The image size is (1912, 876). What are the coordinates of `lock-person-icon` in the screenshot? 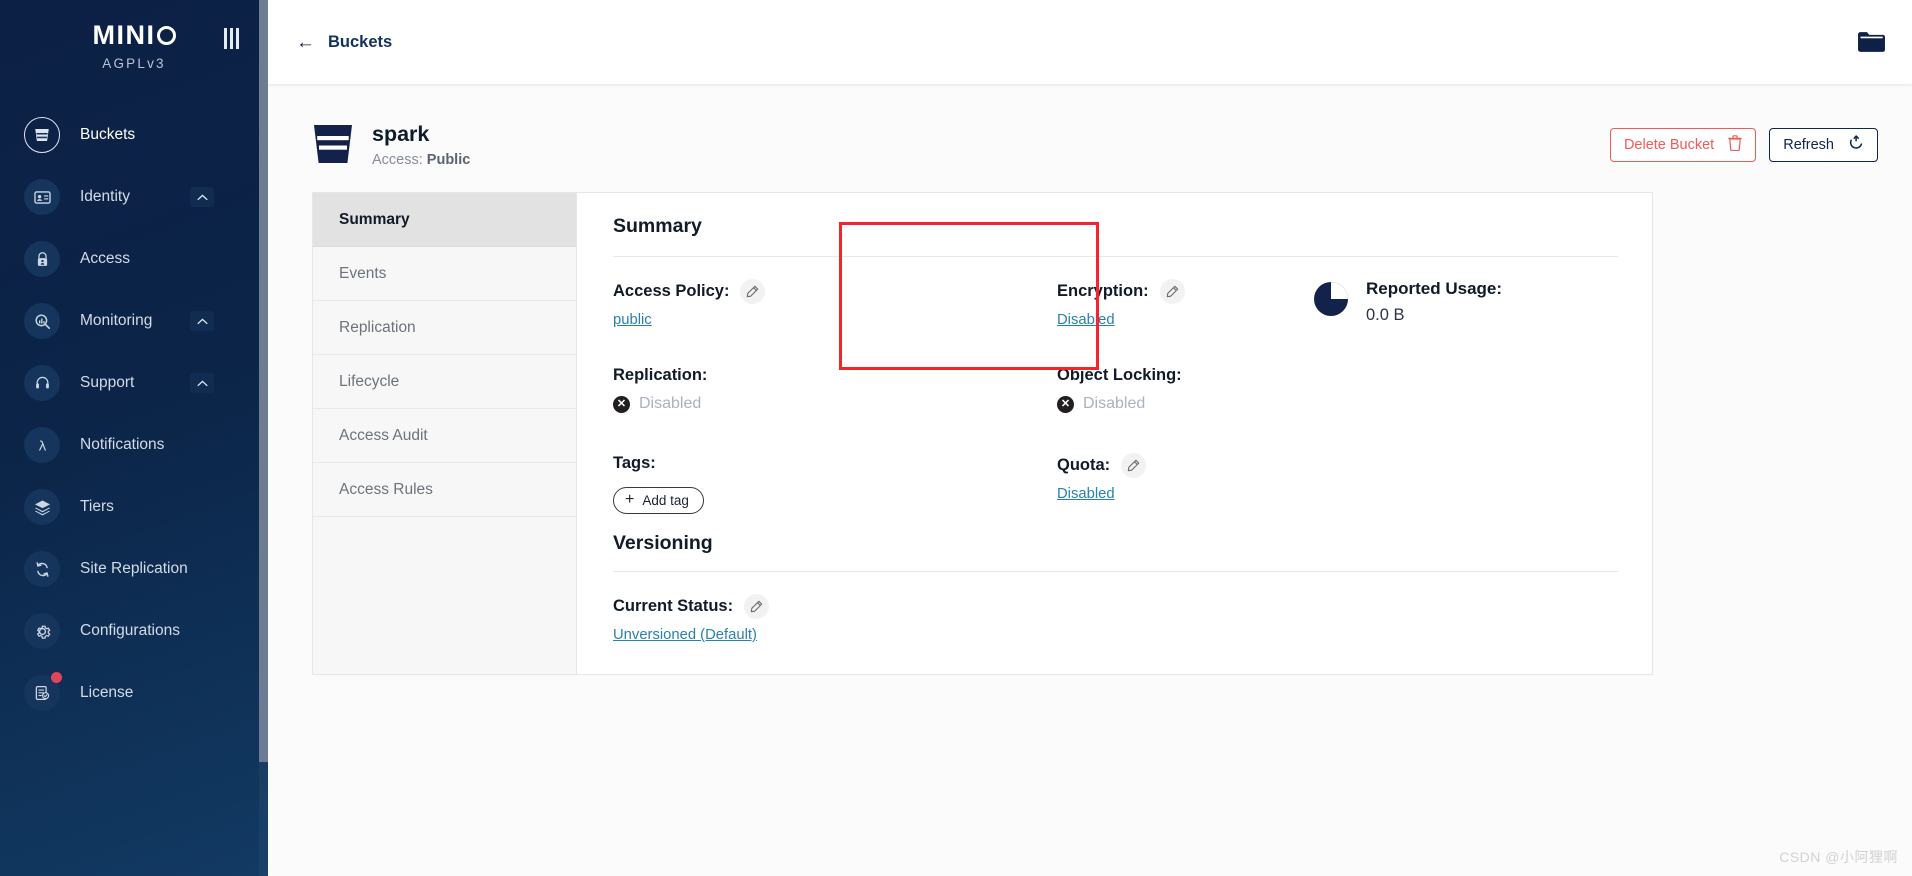 It's located at (42, 259).